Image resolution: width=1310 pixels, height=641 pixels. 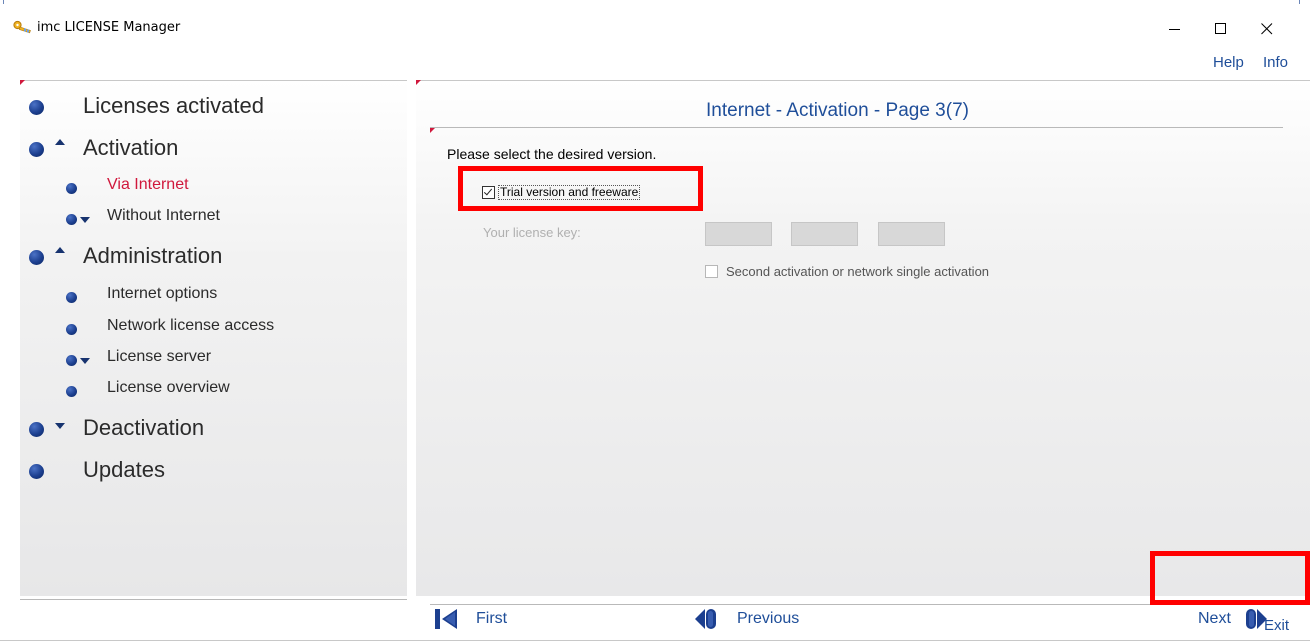 I want to click on sidebar-item-label: Administration, so click(x=153, y=255).